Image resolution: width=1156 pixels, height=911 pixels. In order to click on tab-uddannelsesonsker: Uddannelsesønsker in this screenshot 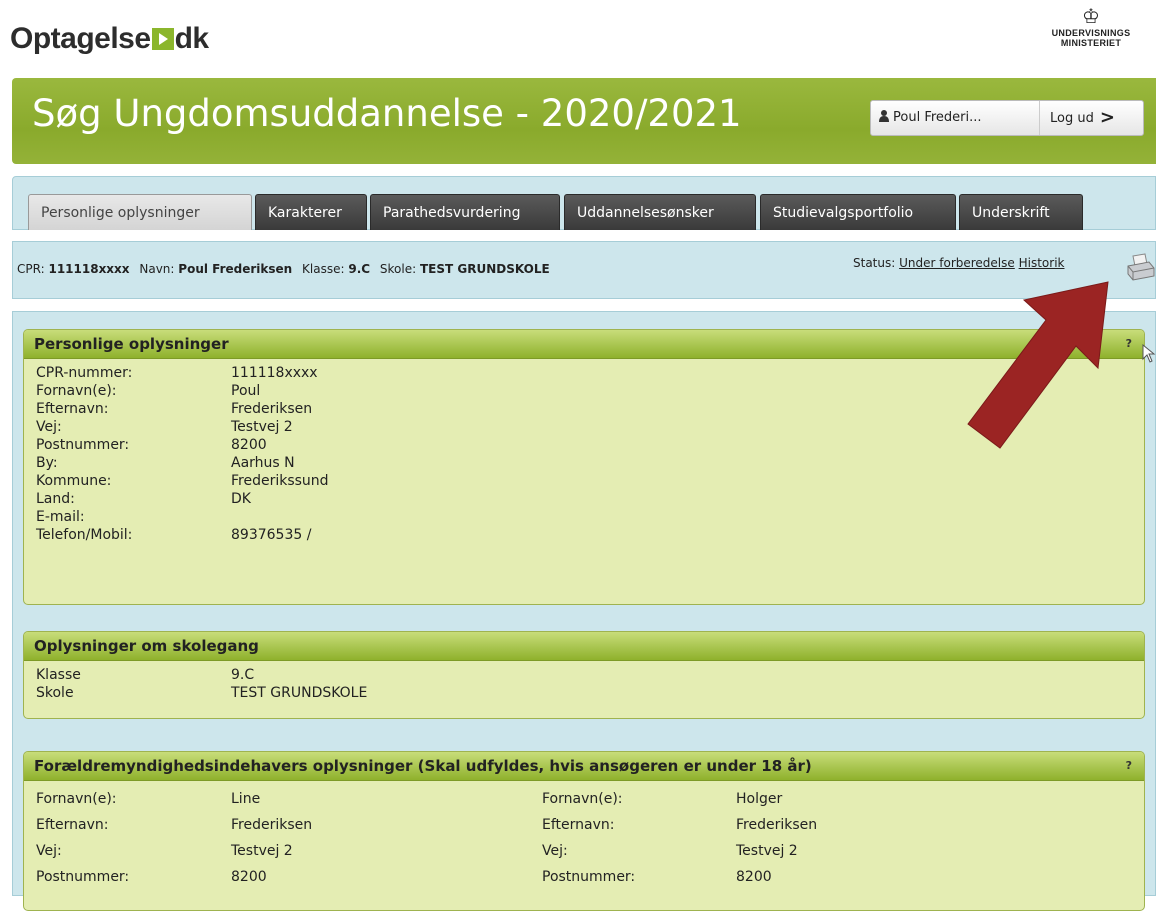, I will do `click(660, 212)`.